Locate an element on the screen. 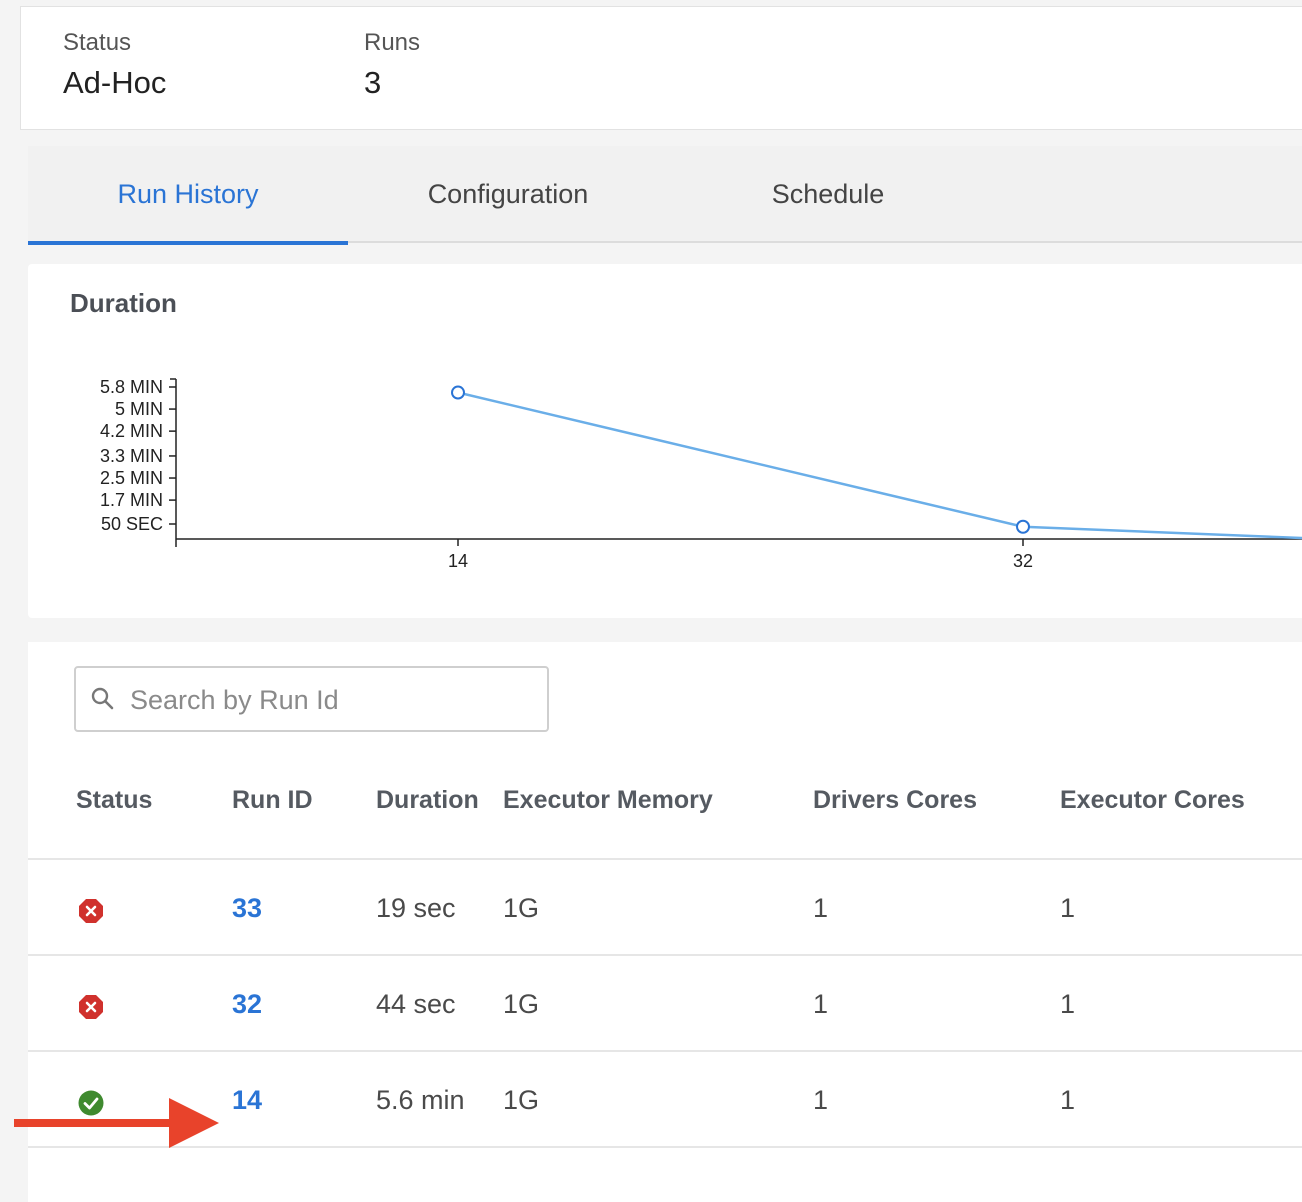  arrow-right-icon is located at coordinates (119, 1124).